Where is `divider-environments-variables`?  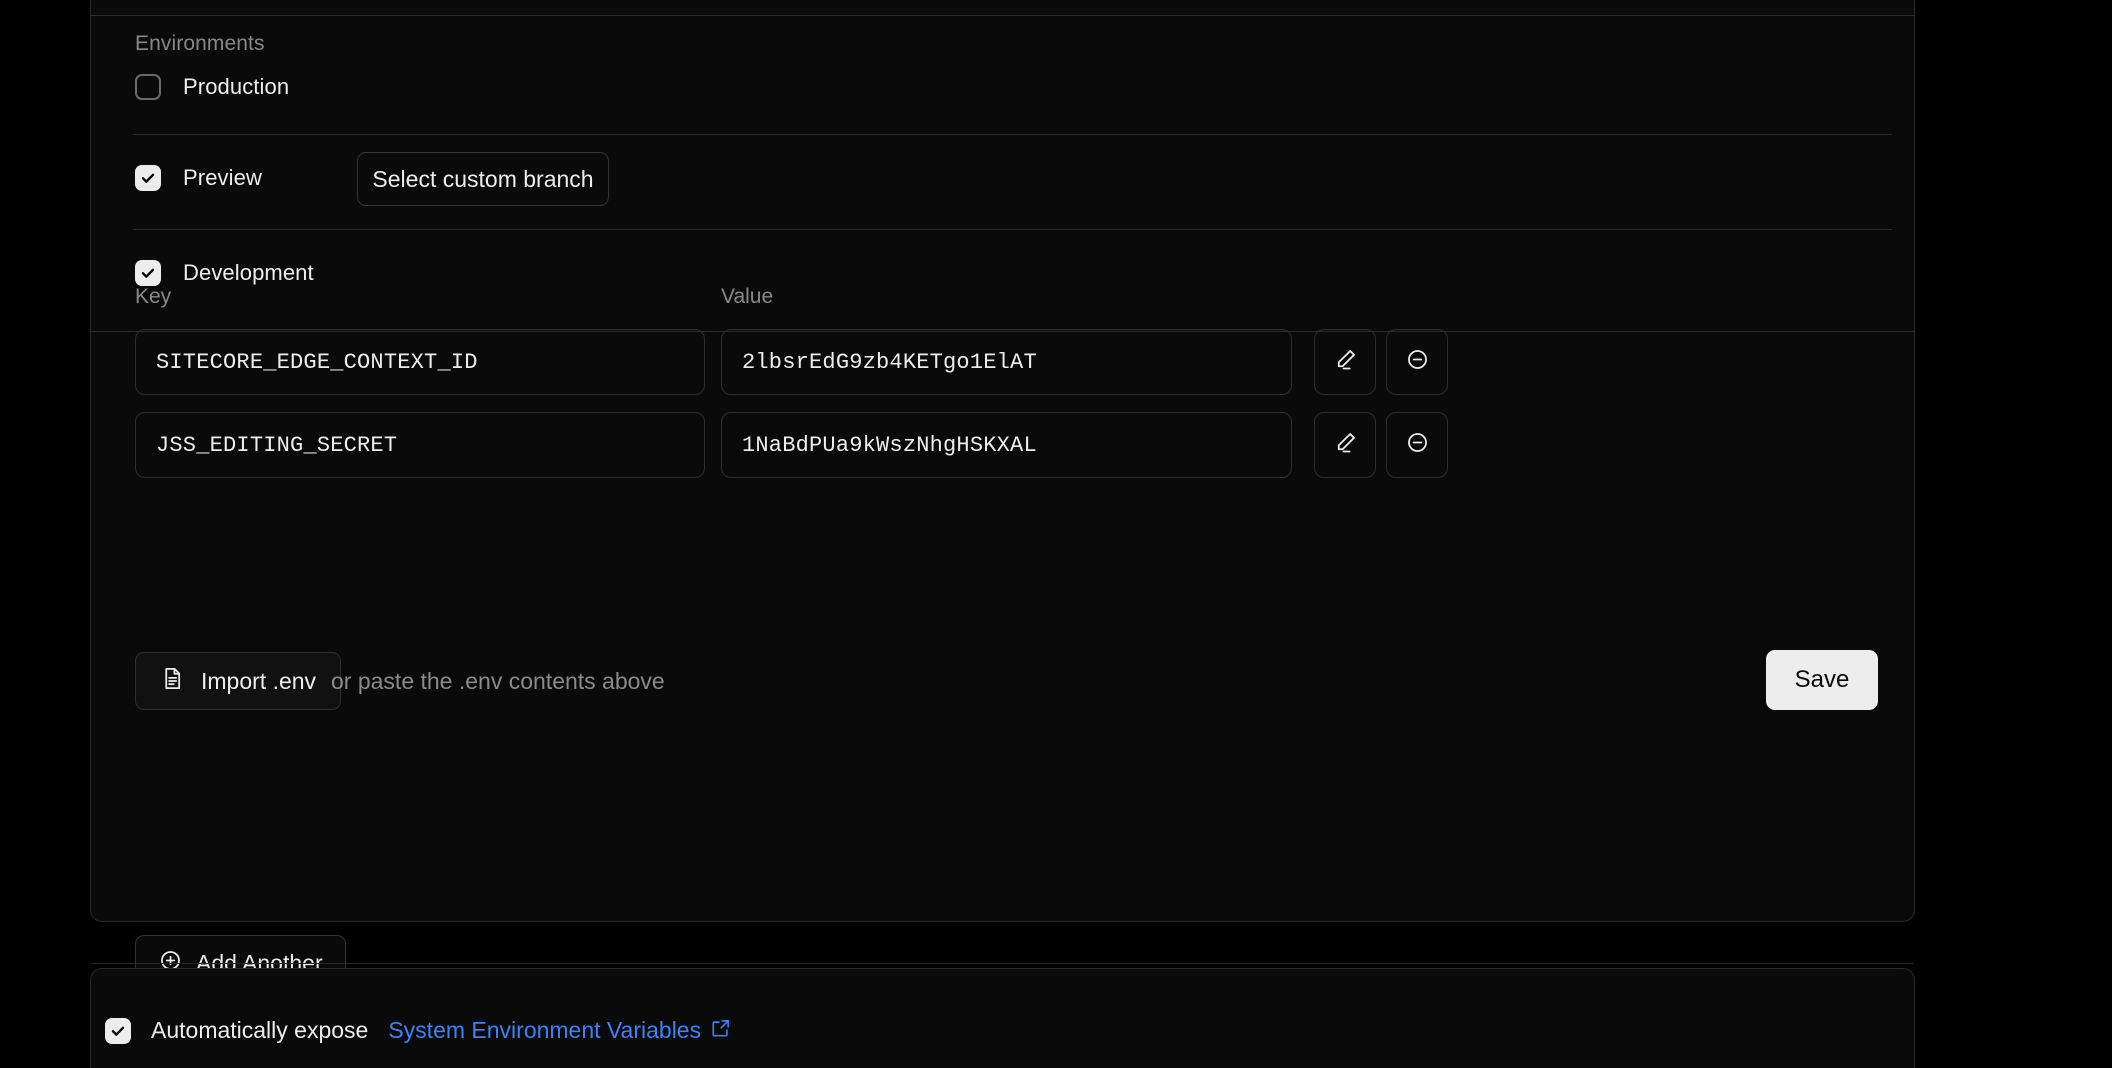
divider-environments-variables is located at coordinates (1002, 331).